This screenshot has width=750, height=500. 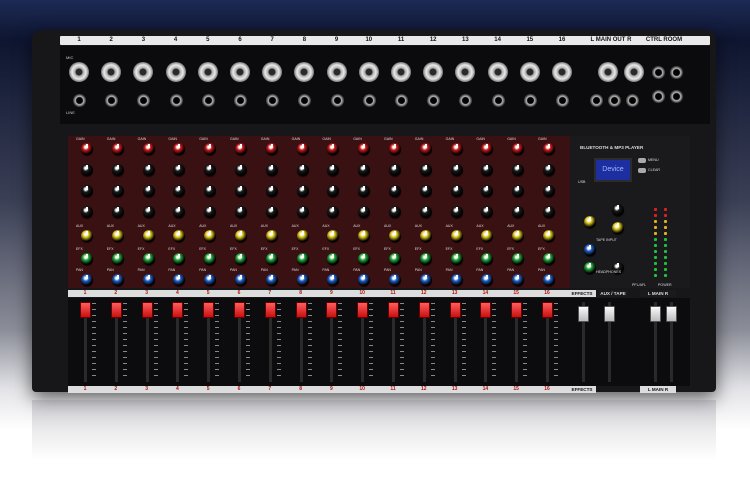 What do you see at coordinates (241, 280) in the screenshot?
I see `ch6-knob-pan` at bounding box center [241, 280].